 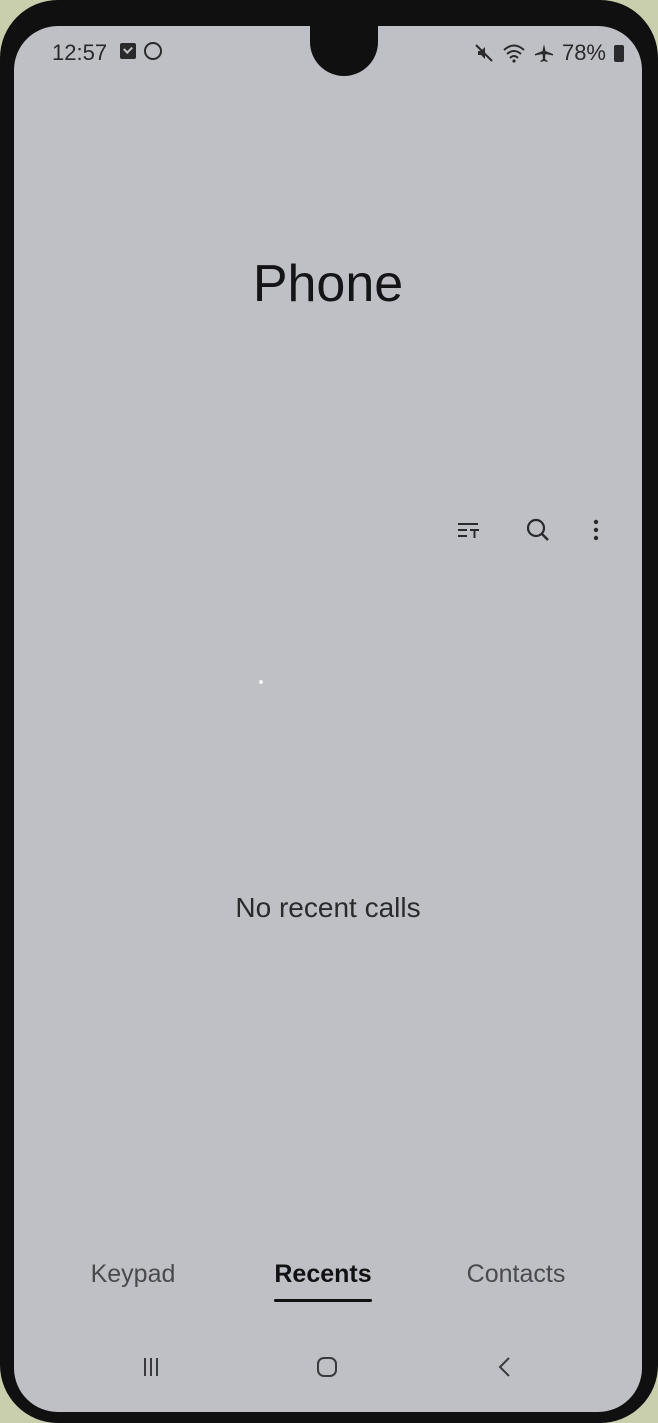 I want to click on airplane-icon, so click(x=543, y=53).